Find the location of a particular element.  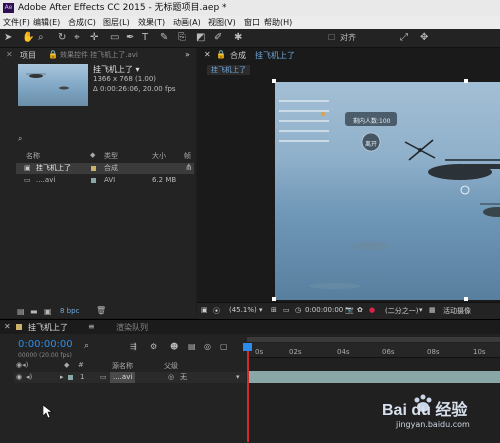

label-column-icon: ◆ is located at coordinates (92, 155).